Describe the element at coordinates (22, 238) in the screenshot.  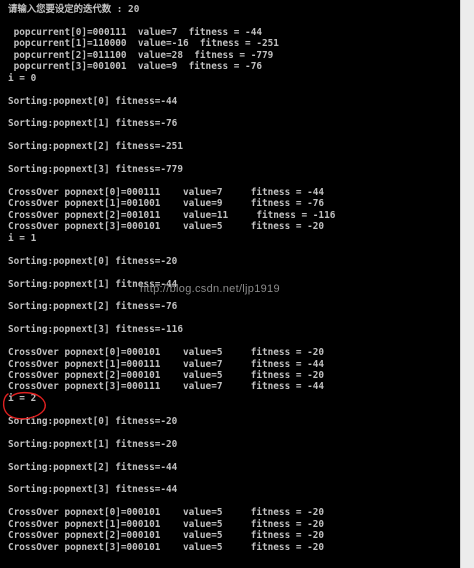
I see `console-line: i = 1` at that location.